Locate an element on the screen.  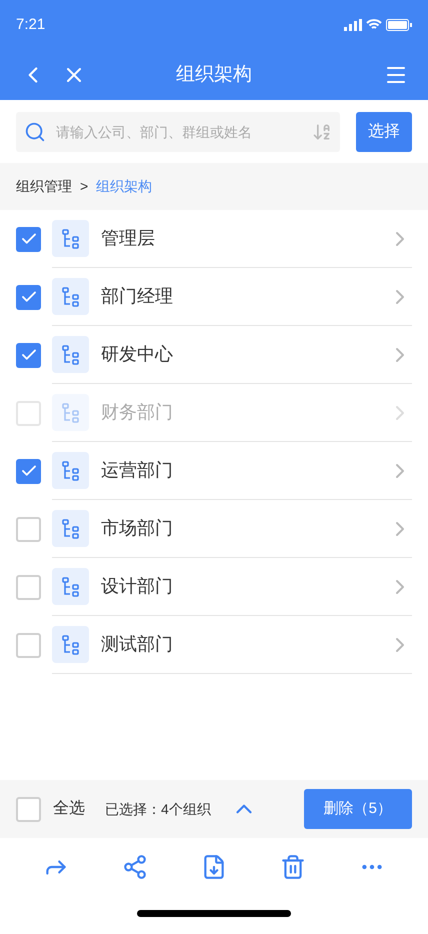
breadcrumb-current: 组织架构 is located at coordinates (124, 186).